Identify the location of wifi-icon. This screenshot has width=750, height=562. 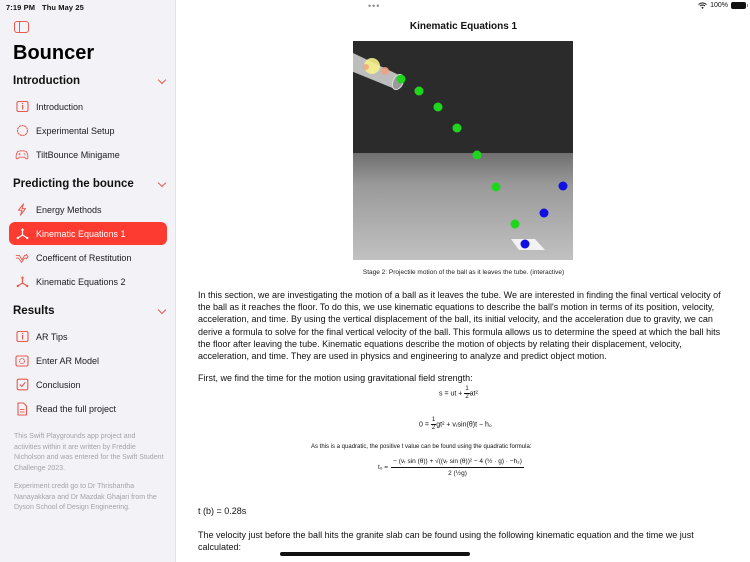
(702, 5).